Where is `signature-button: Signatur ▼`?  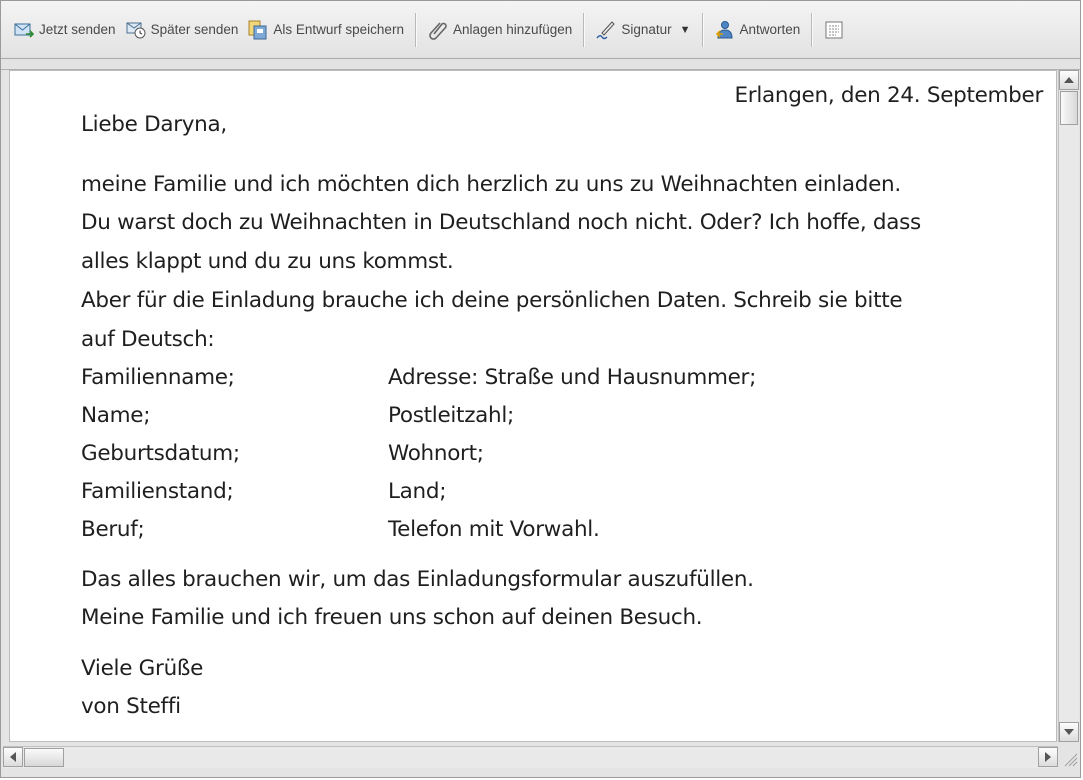 signature-button: Signatur ▼ is located at coordinates (643, 30).